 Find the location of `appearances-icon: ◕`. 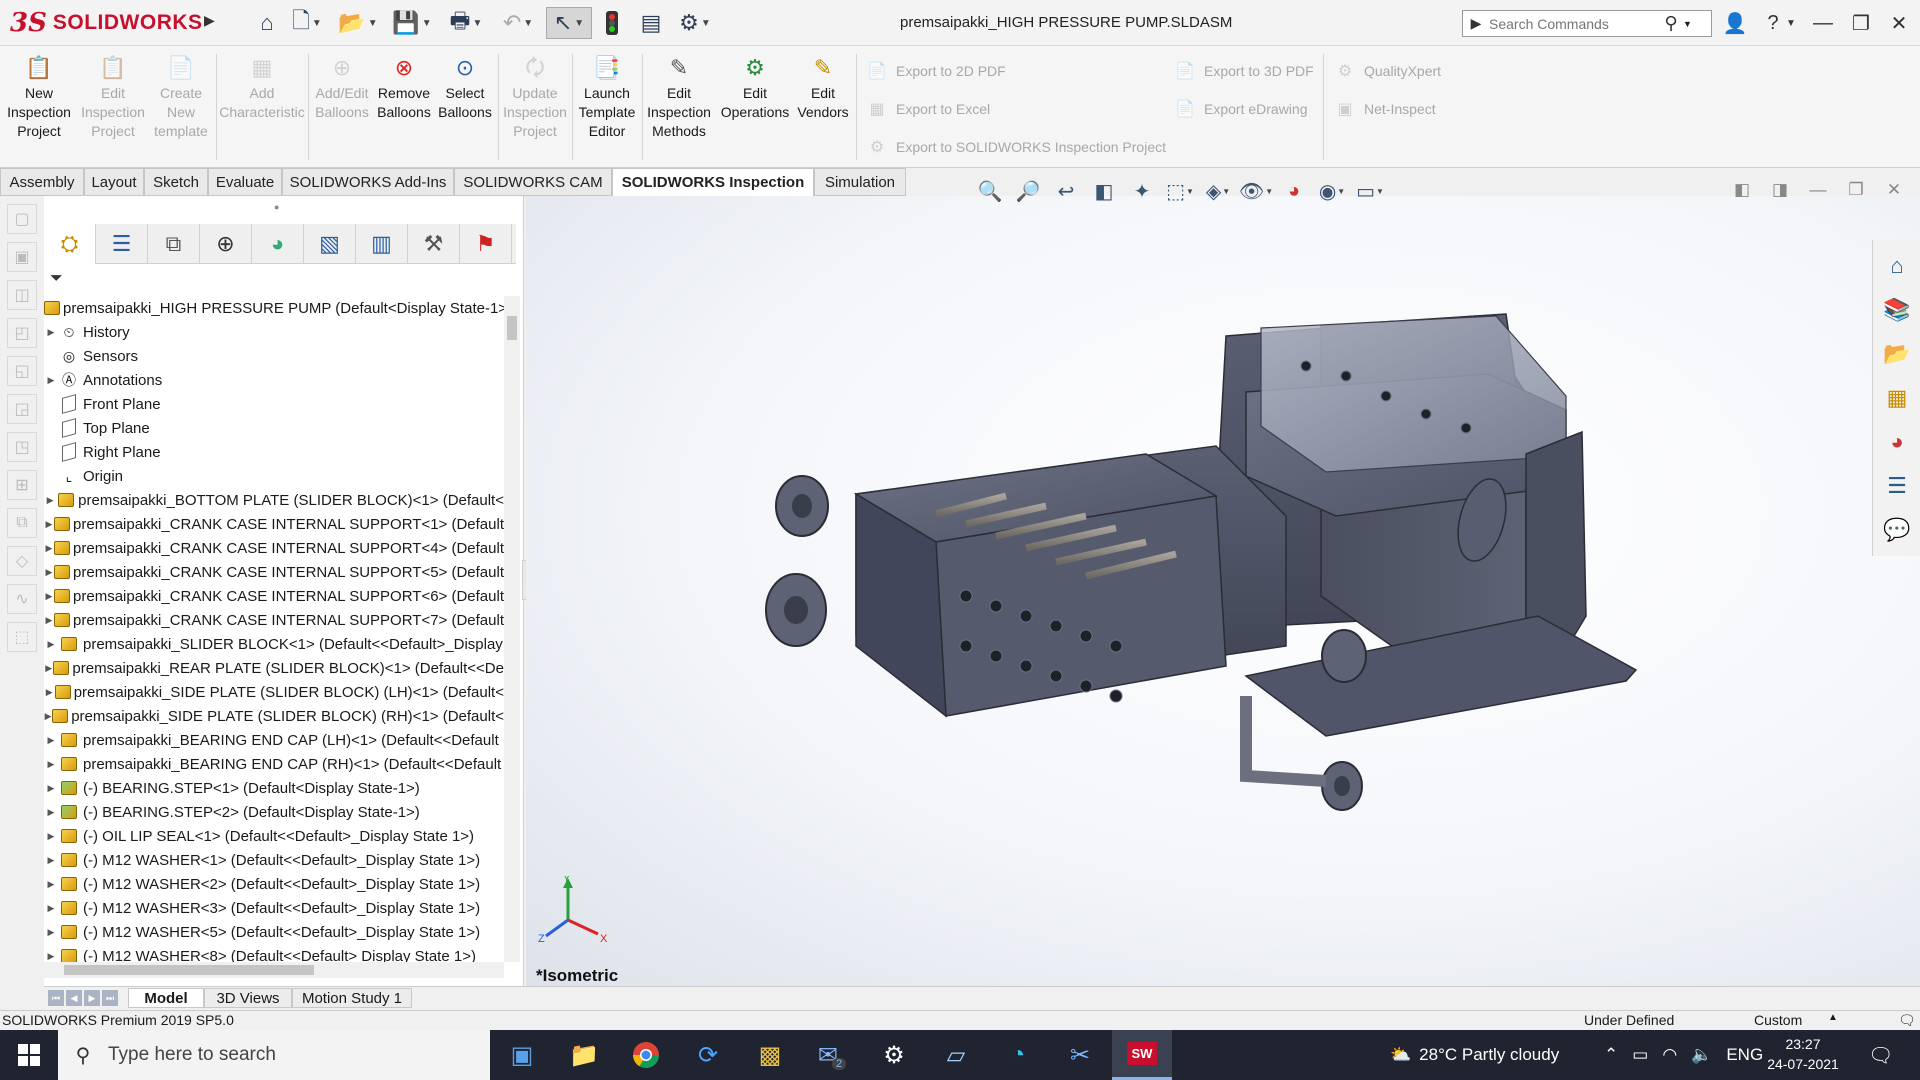

appearances-icon: ◕ is located at coordinates (1897, 442).